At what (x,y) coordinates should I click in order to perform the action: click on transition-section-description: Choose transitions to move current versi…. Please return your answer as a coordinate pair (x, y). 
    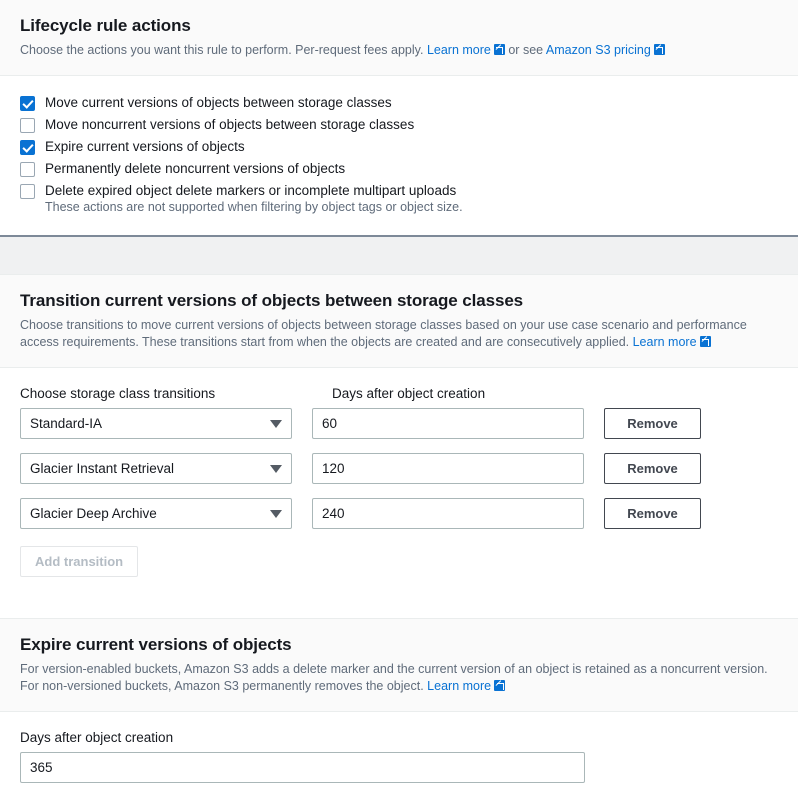
    Looking at the image, I should click on (399, 334).